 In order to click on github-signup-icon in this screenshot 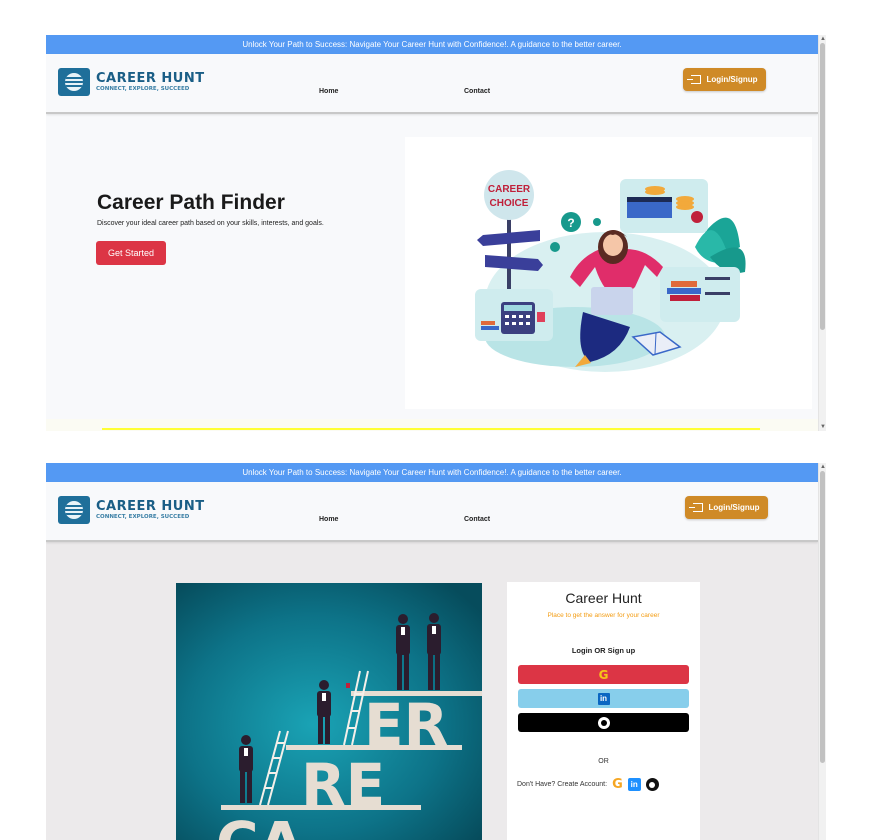, I will do `click(652, 784)`.